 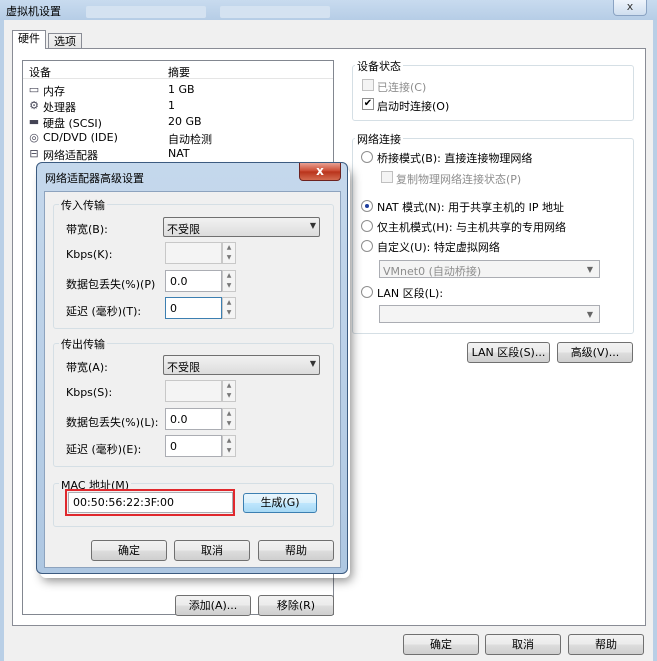 I want to click on cdrom-icon: ◎, so click(x=34, y=137).